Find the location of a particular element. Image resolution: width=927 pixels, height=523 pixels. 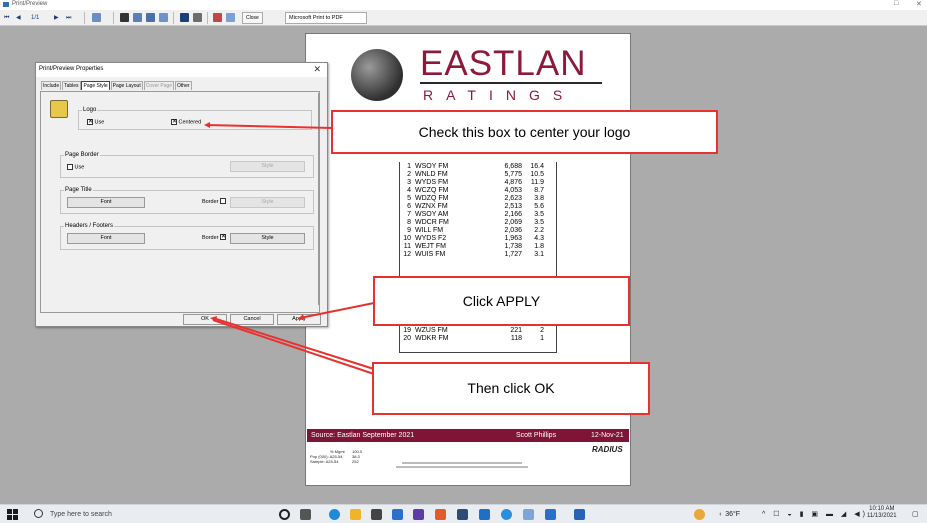

table-row: 20 WDKR FM 118 1 is located at coordinates (473, 338).